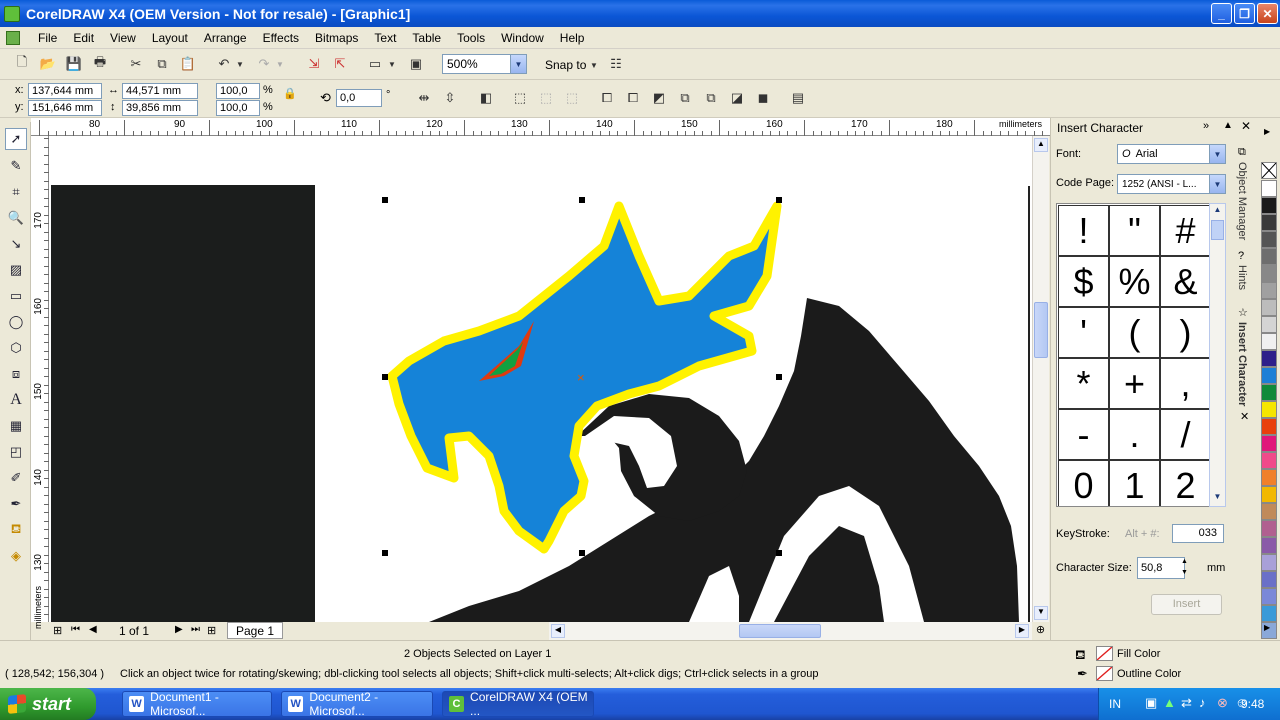  I want to click on snap-to-dropdown-icon: ▼, so click(594, 65).